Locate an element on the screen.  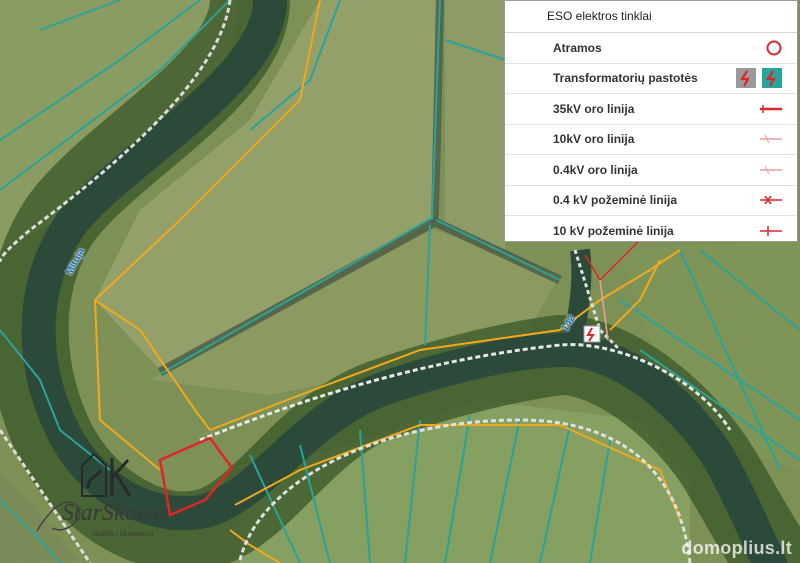
legend-row-04kv: 0.4kV oro linija is located at coordinates (651, 170).